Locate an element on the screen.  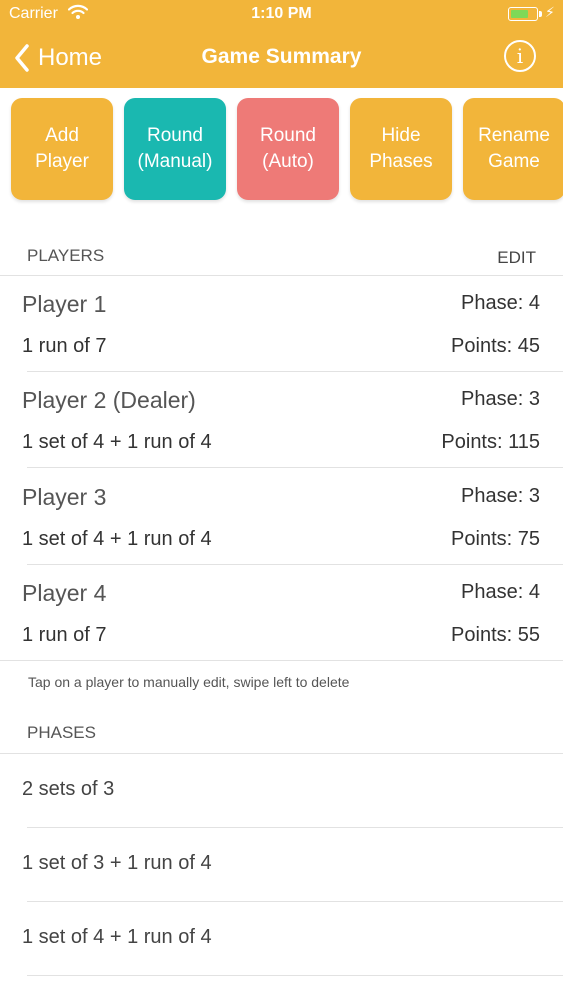
hide-phases-line2: Phases is located at coordinates (401, 161).